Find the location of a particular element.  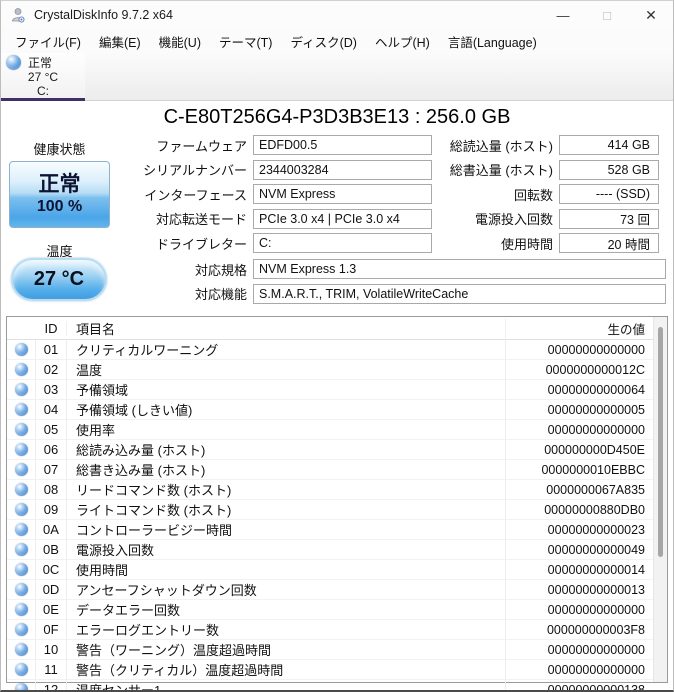

field-total-host-writes: 総書込量 (ホスト) 528 GB is located at coordinates (553, 169).